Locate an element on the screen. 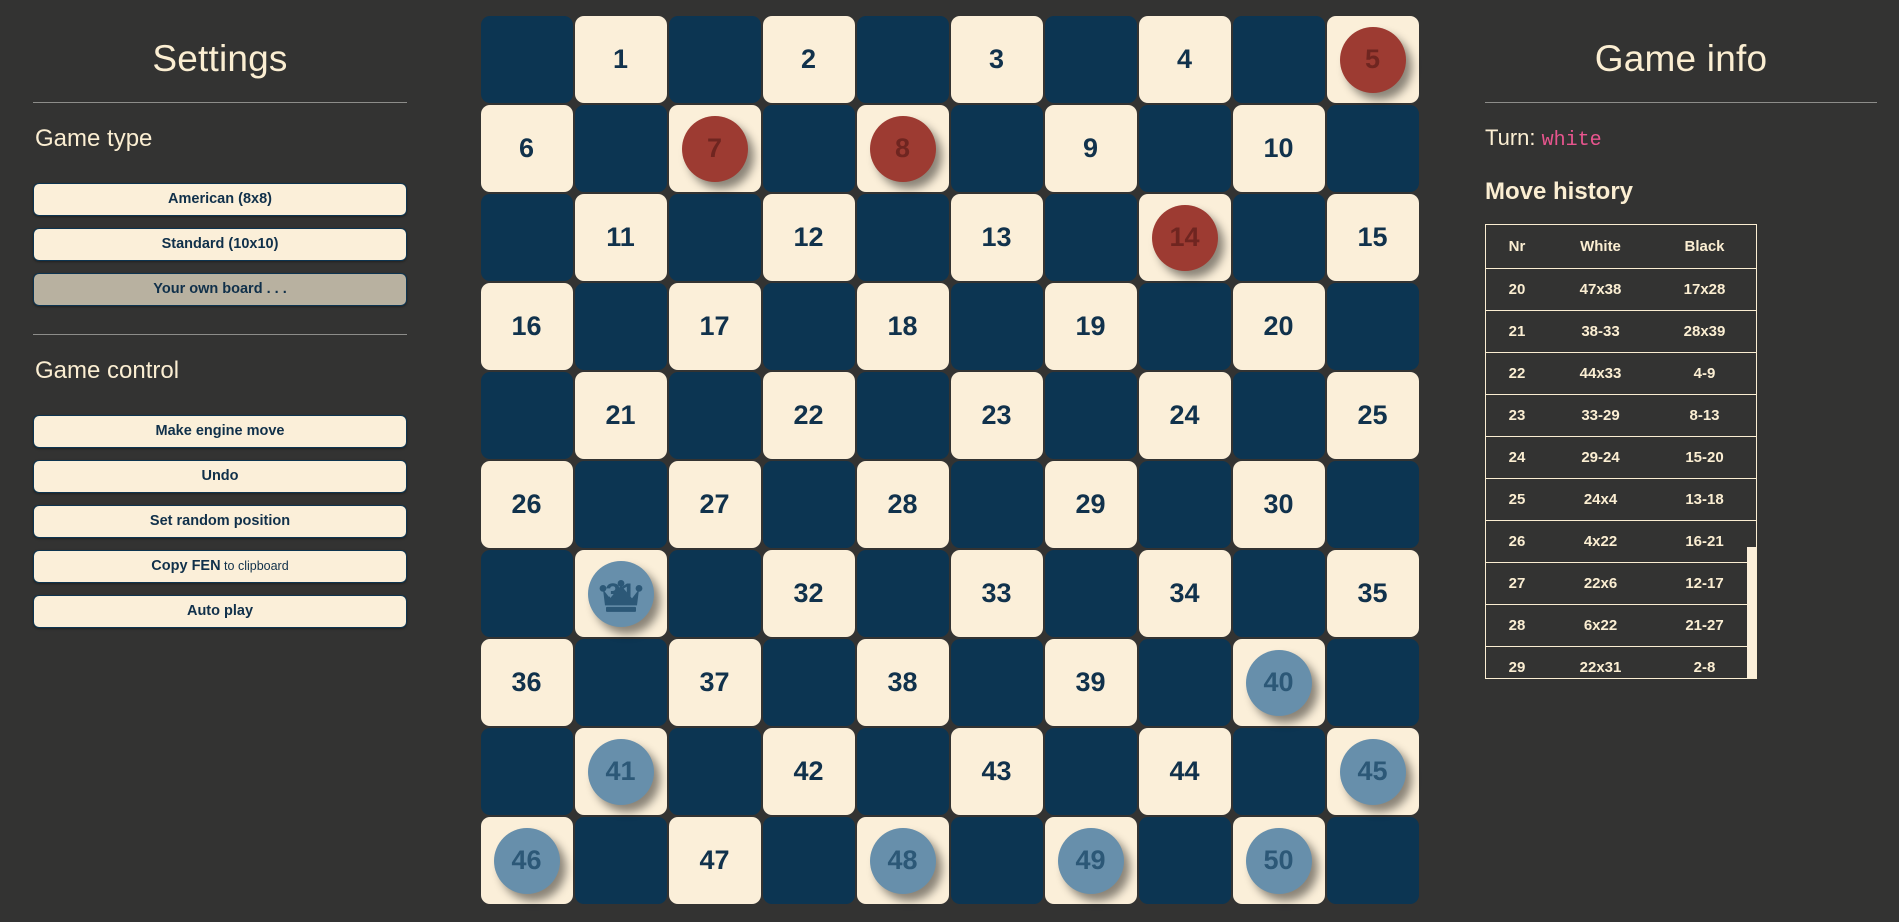  board-square-1: 1 is located at coordinates (620, 59).